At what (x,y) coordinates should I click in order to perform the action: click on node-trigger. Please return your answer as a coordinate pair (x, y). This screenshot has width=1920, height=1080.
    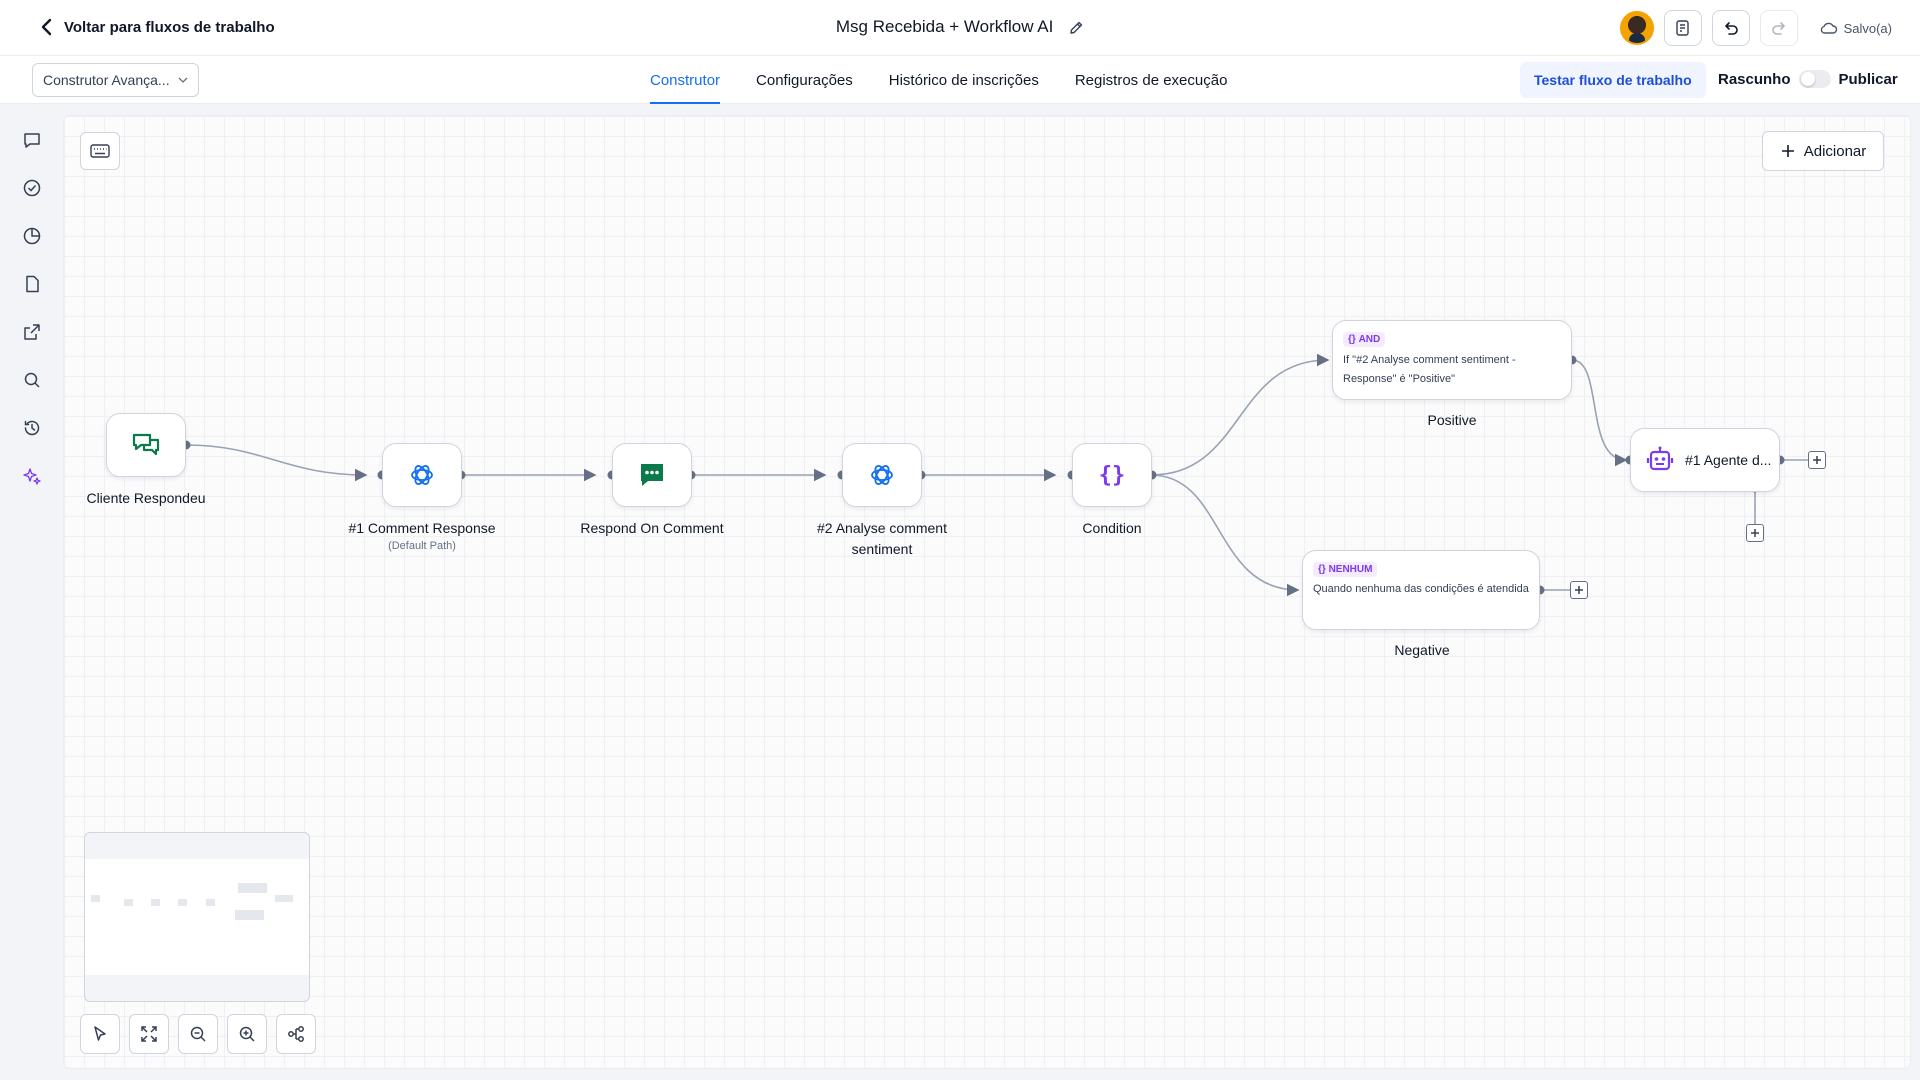
    Looking at the image, I should click on (146, 445).